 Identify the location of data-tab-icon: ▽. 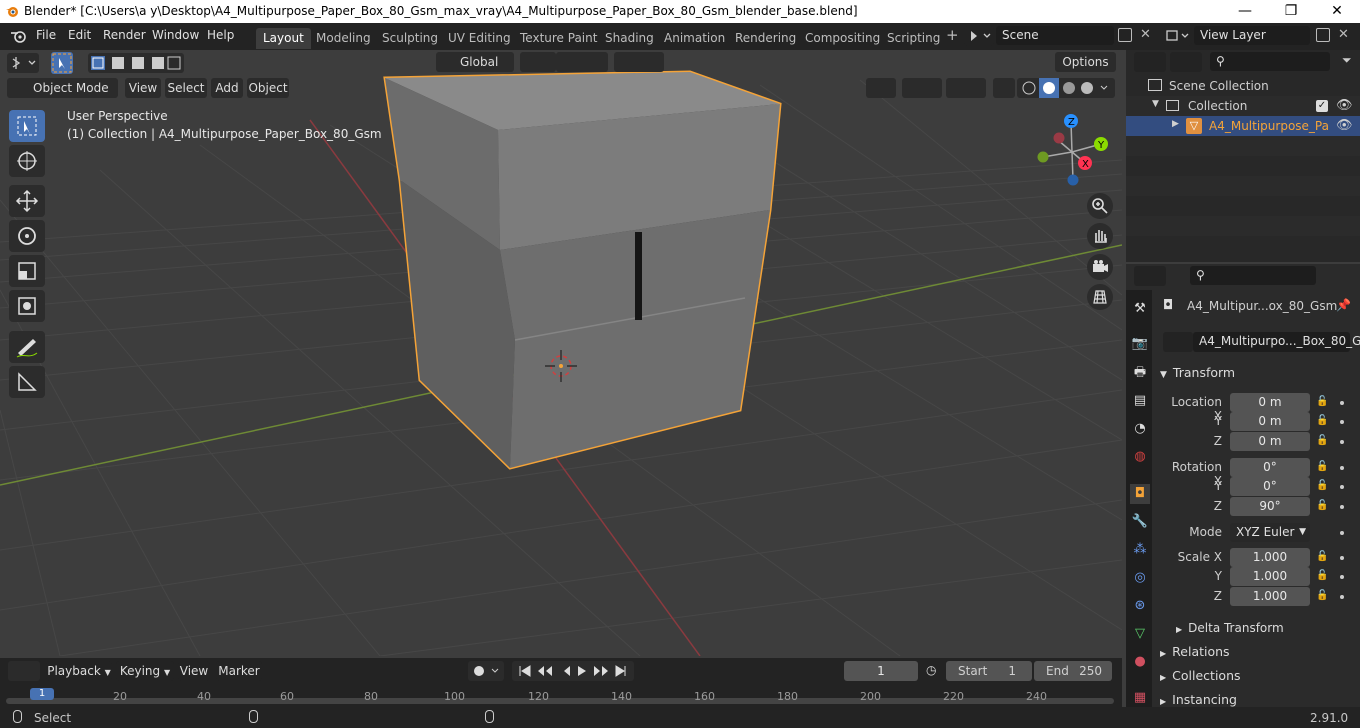
(1140, 634).